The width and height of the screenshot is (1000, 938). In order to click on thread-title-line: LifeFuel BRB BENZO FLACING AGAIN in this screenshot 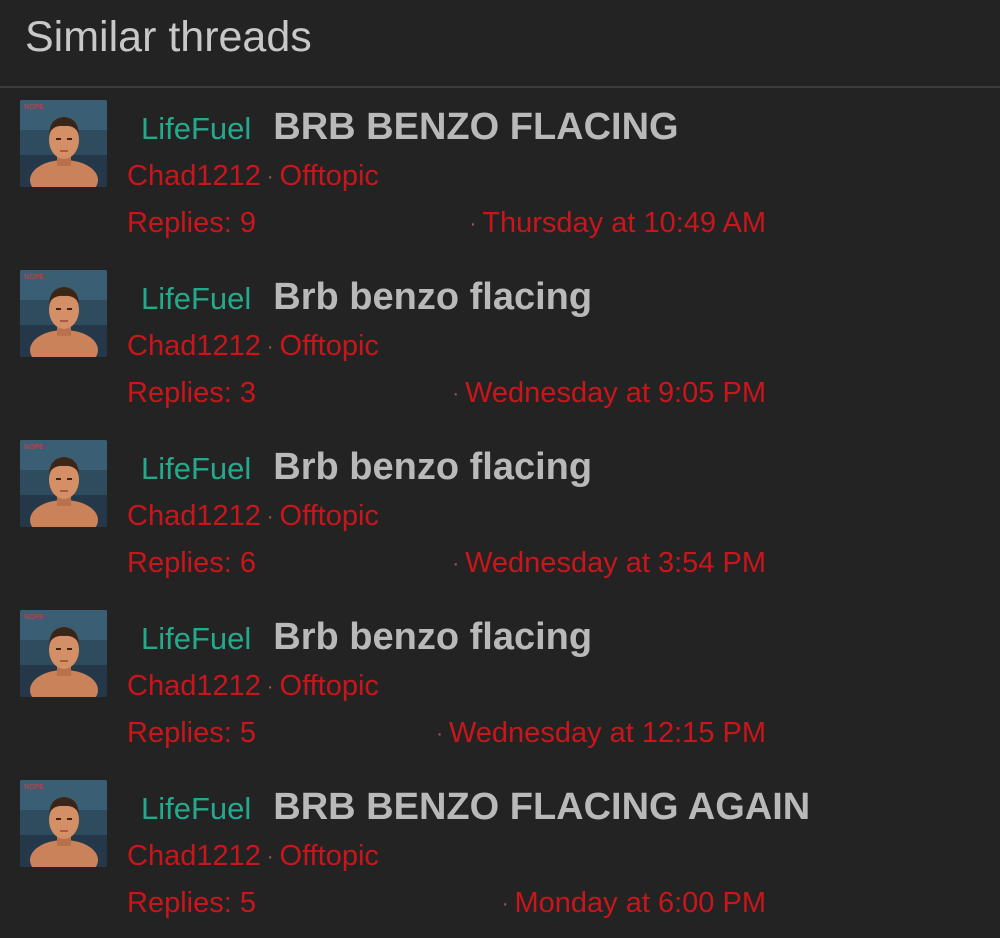, I will do `click(475, 807)`.